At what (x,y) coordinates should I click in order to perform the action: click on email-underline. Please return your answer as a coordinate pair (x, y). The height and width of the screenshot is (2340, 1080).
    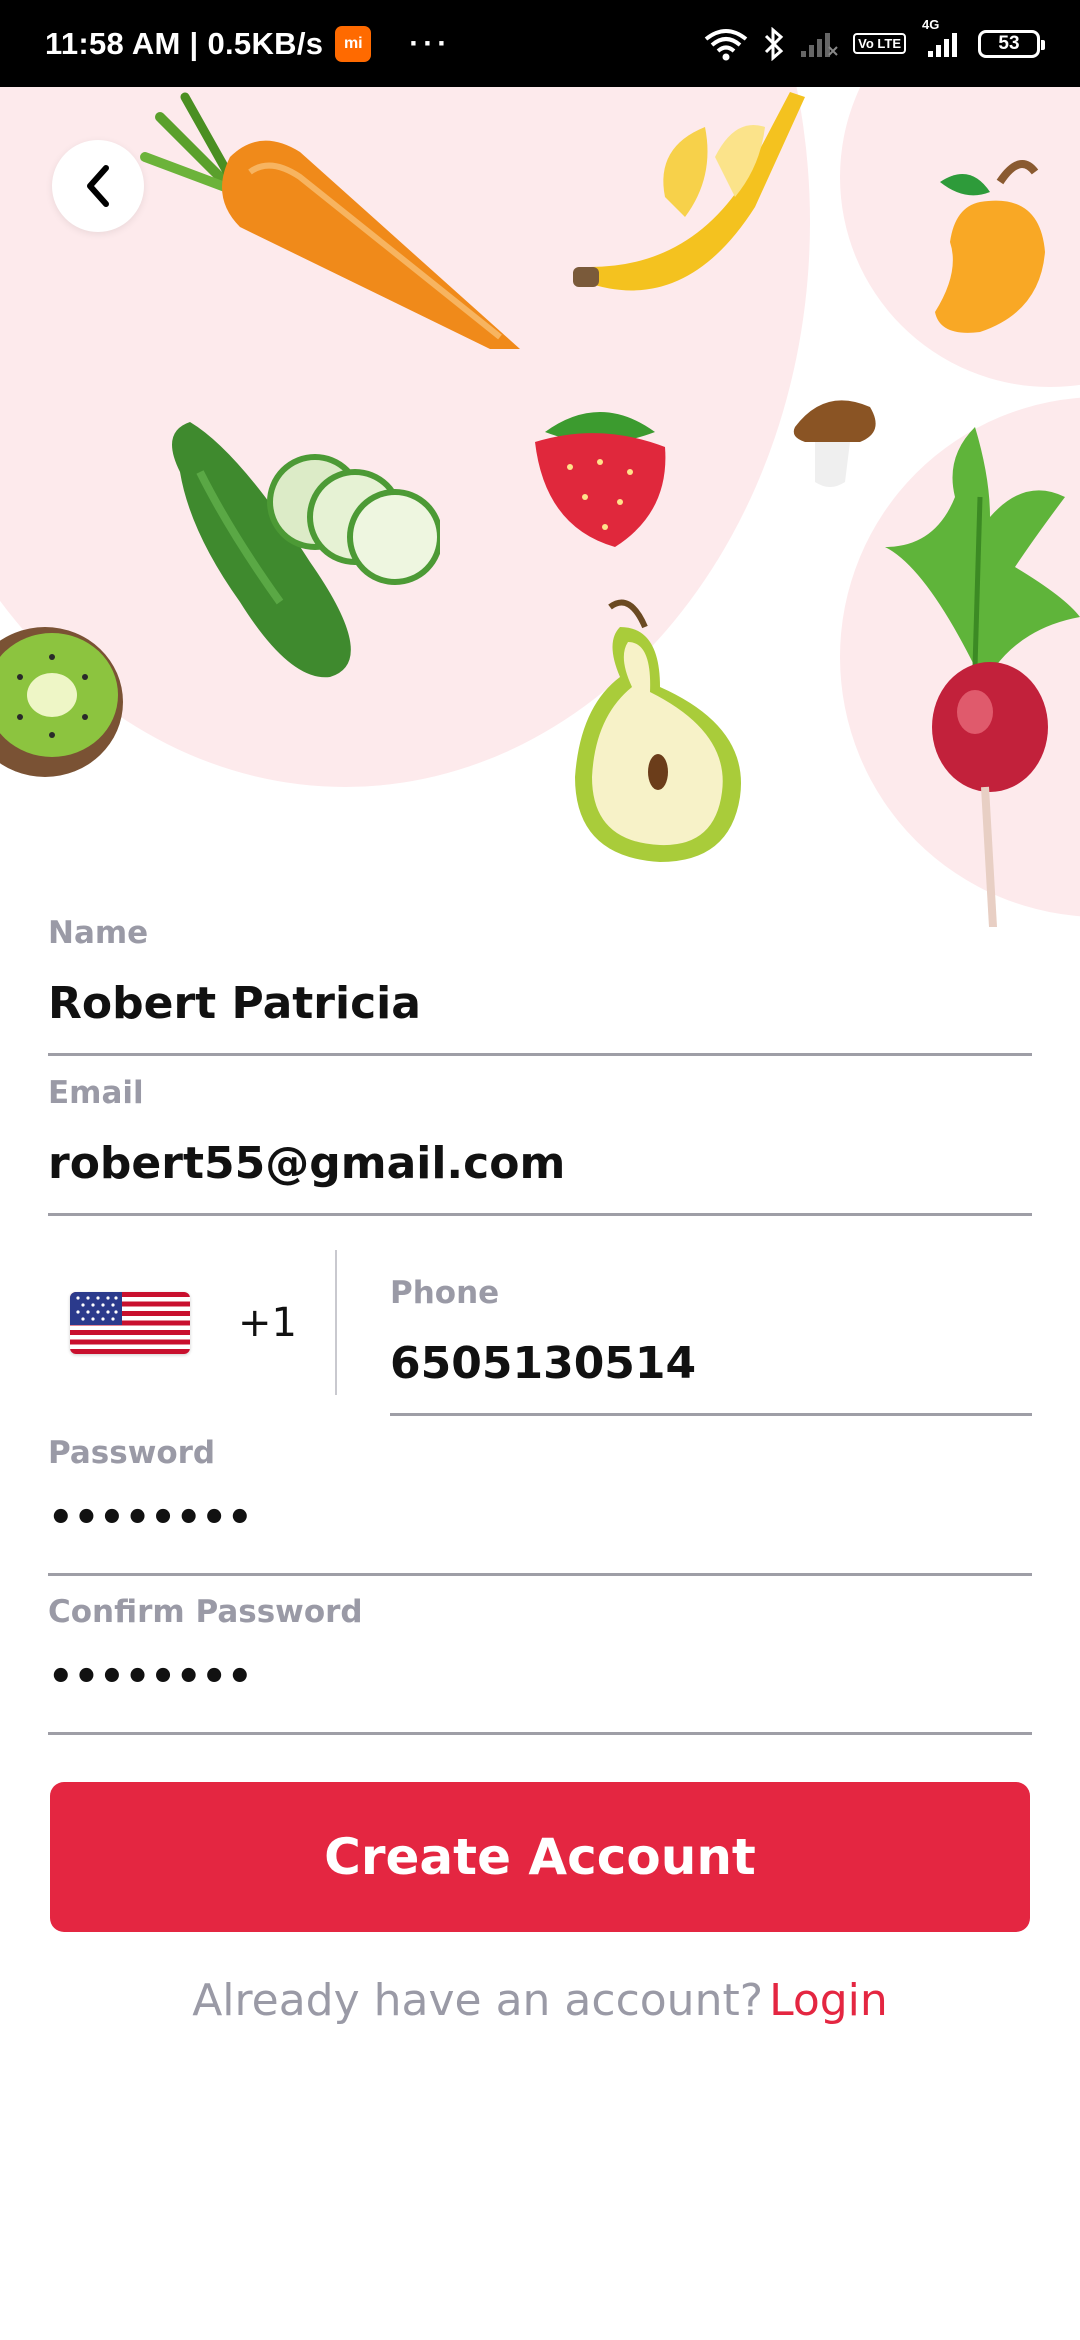
    Looking at the image, I should click on (540, 1214).